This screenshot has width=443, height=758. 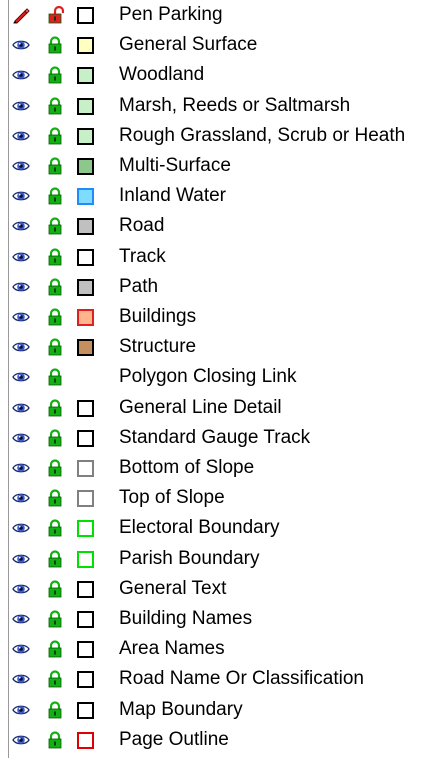 I want to click on padlock-unlocked-icon, so click(x=55, y=14).